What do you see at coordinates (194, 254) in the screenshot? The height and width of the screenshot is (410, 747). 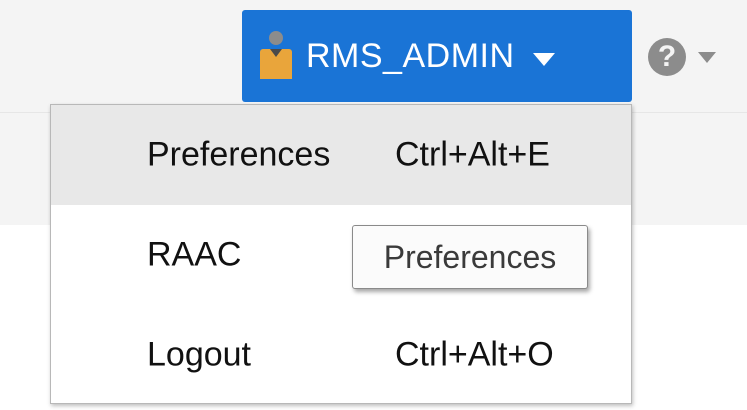 I see `menu-item-label: RAAC` at bounding box center [194, 254].